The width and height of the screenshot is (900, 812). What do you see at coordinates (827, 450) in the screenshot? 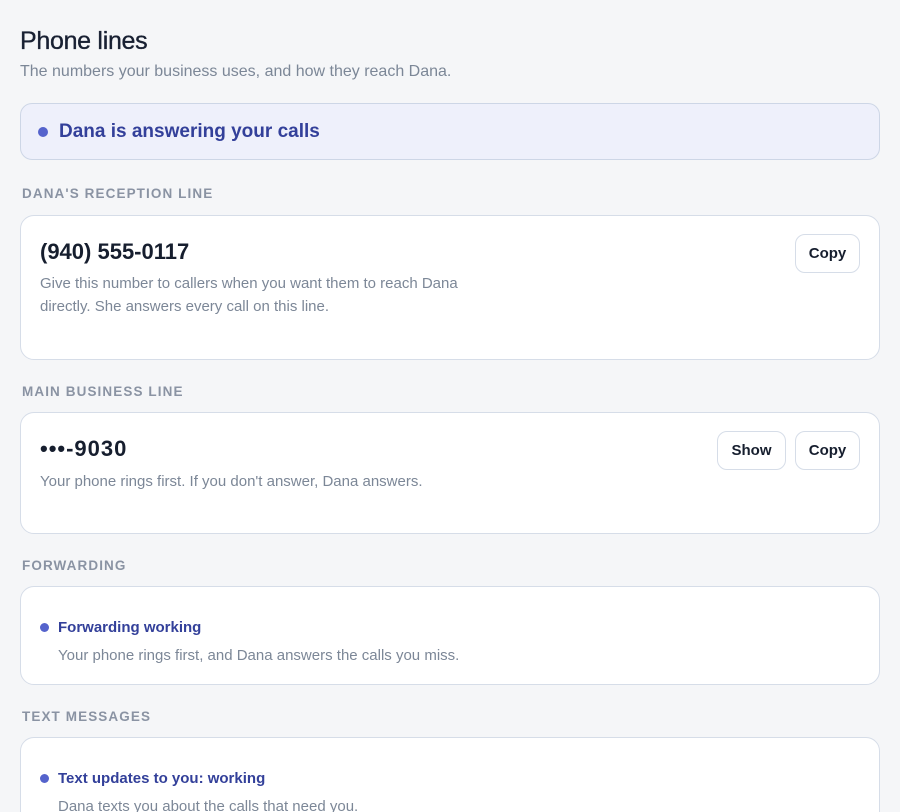
I see `copy-main-line-button: Copy` at bounding box center [827, 450].